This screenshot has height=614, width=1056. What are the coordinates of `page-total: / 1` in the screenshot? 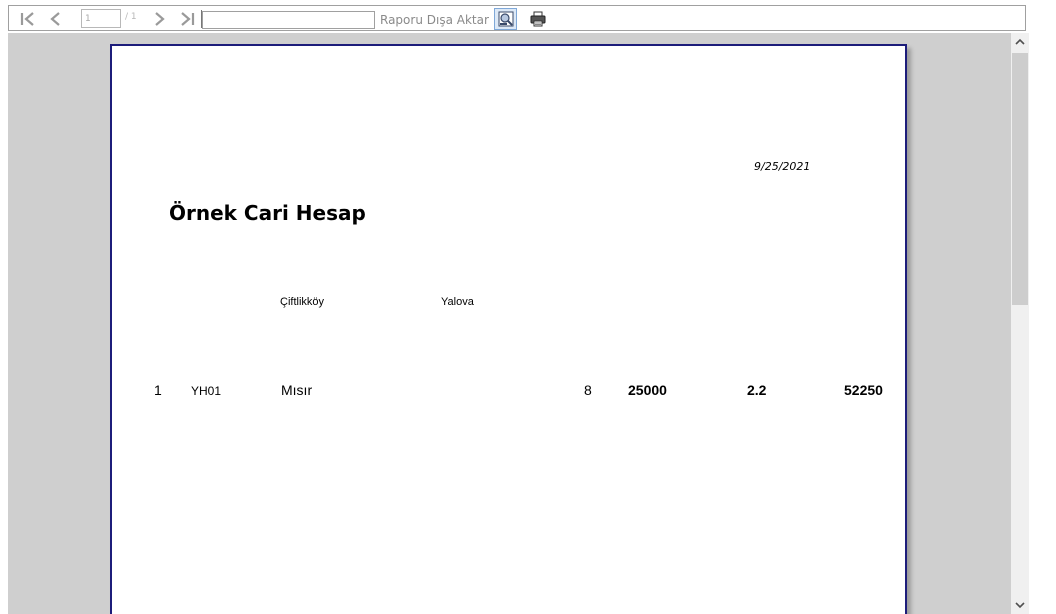 It's located at (131, 17).